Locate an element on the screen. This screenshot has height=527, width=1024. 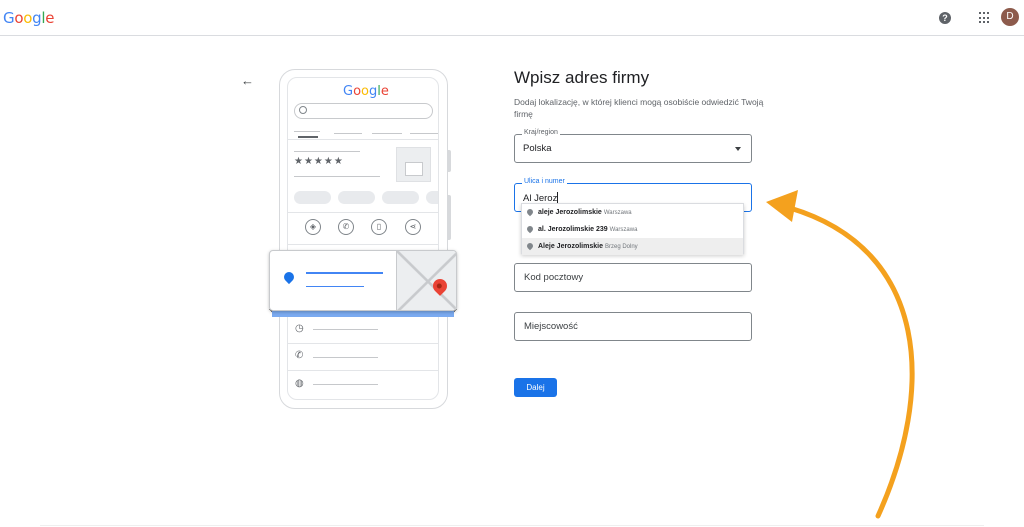
location-pin-icon is located at coordinates (289, 277).